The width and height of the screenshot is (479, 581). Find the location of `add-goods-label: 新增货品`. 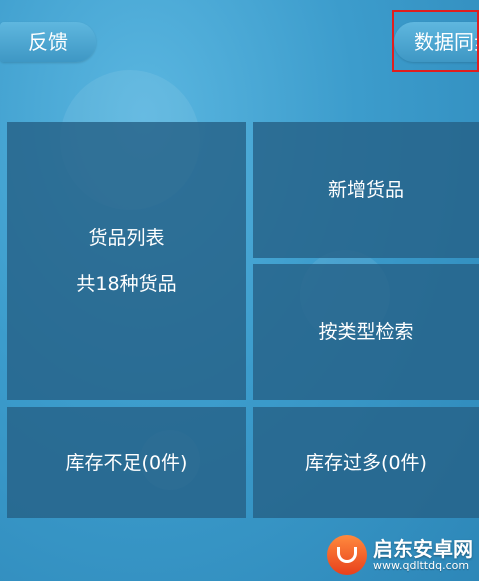

add-goods-label: 新增货品 is located at coordinates (365, 190).